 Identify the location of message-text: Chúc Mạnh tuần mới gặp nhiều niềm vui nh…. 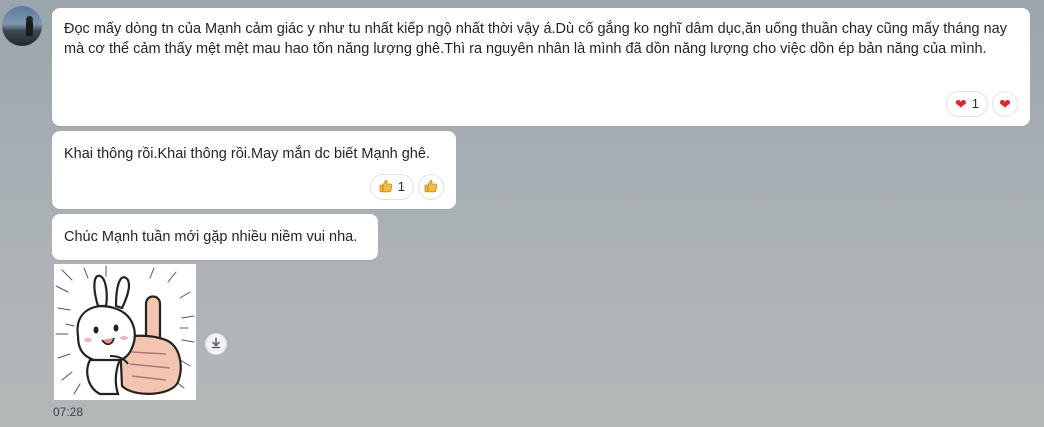
(211, 237).